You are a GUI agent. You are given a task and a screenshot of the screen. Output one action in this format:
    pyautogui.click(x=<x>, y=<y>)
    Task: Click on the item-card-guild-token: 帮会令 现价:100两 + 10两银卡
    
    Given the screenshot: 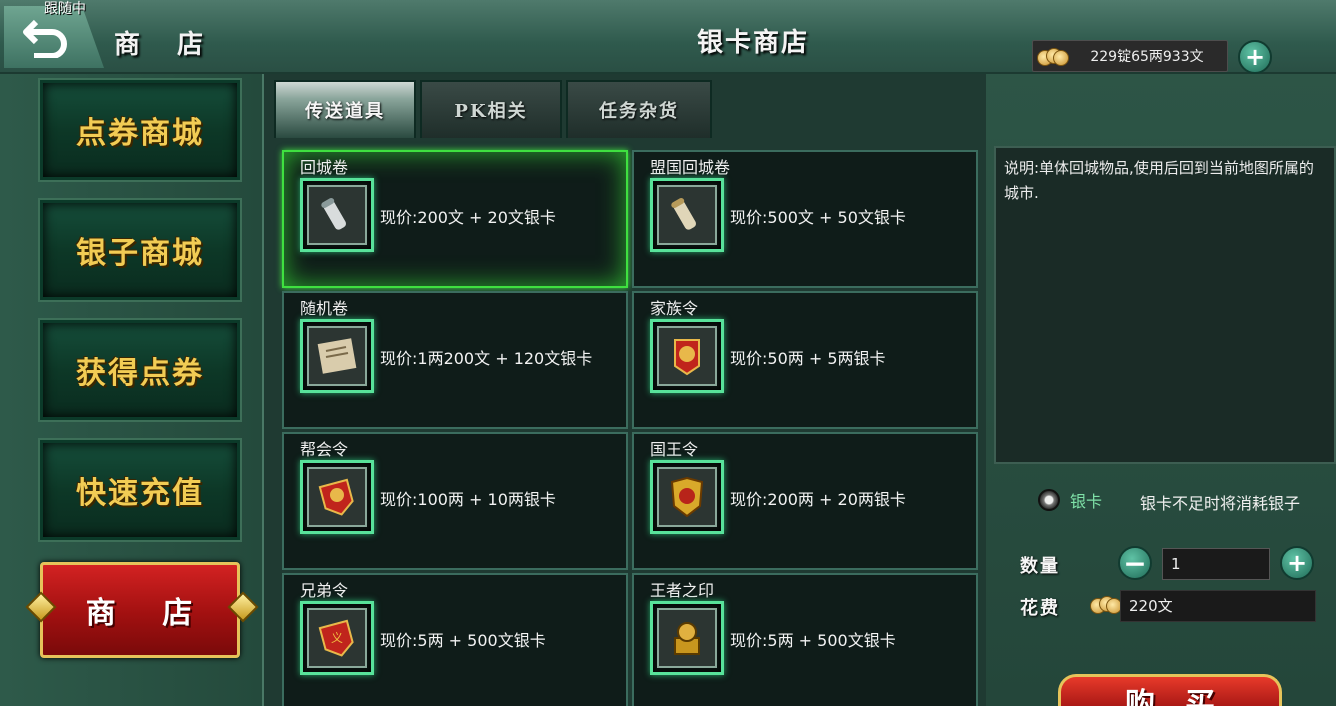 What is the action you would take?
    pyautogui.click(x=455, y=501)
    